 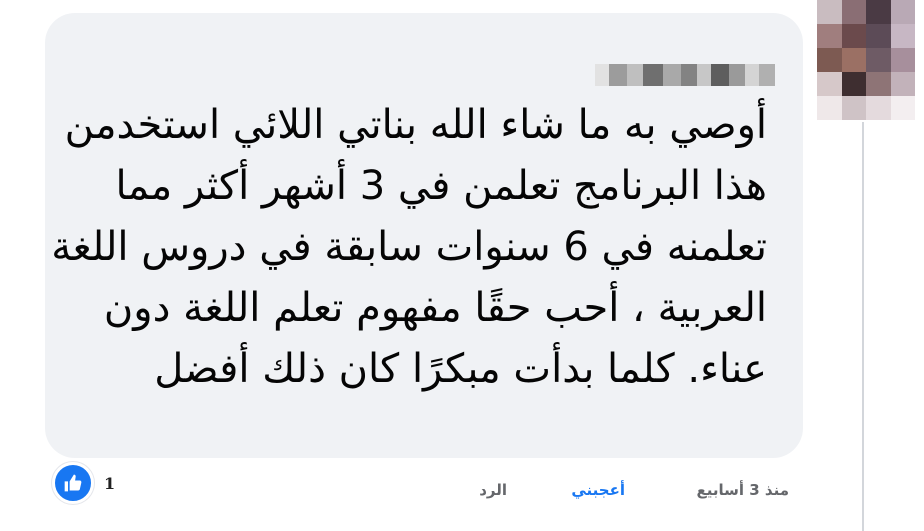 I want to click on comment-line: العربية ، أحب حقًا مفهوم تعلم اللغة دون, so click(x=435, y=308).